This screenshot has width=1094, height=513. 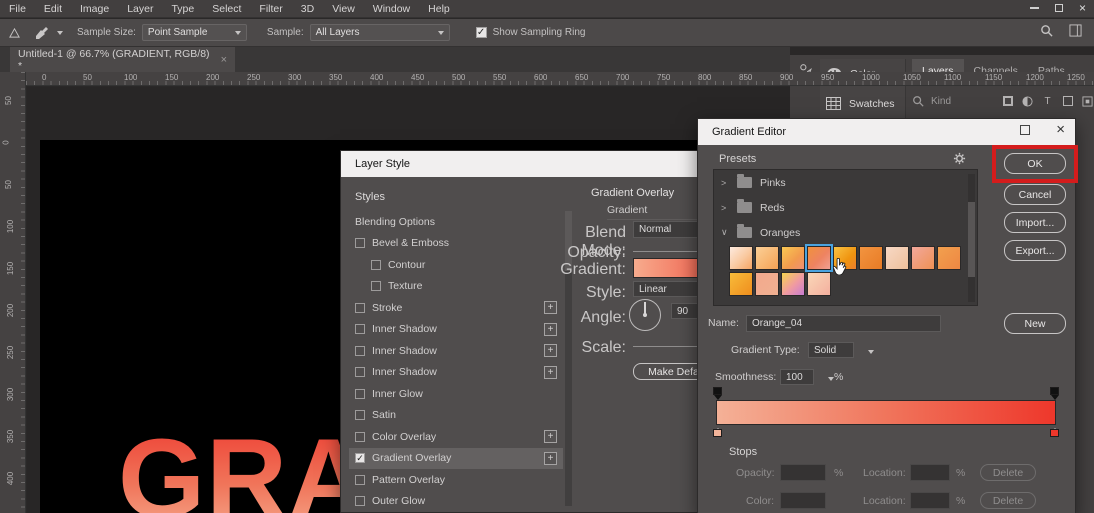 I want to click on layer-style-item-satin: ✓ Satin, so click(x=456, y=416).